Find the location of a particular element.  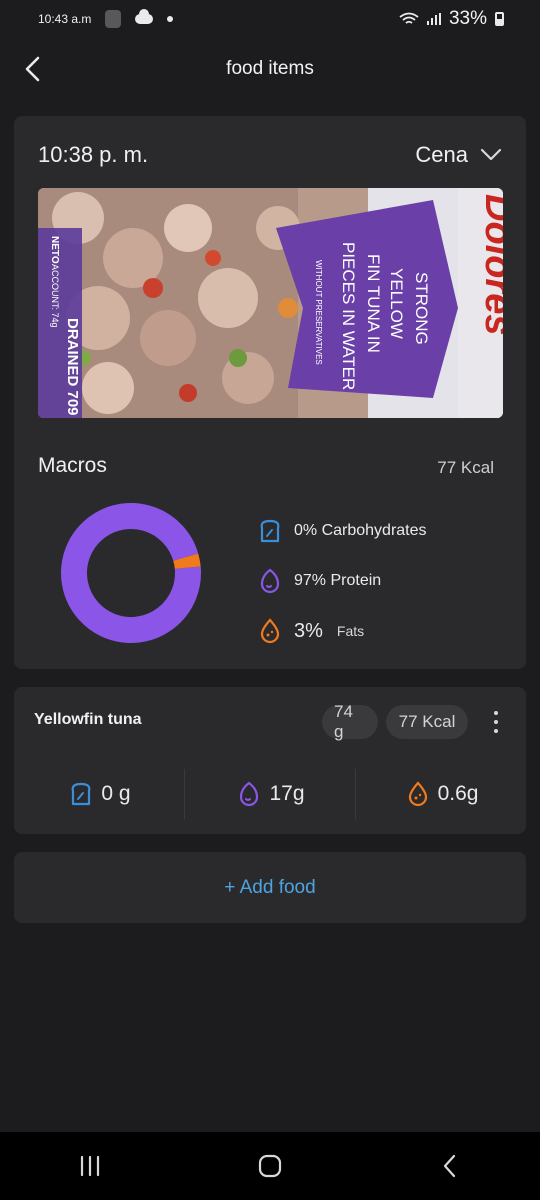

dot-icon is located at coordinates (170, 19).